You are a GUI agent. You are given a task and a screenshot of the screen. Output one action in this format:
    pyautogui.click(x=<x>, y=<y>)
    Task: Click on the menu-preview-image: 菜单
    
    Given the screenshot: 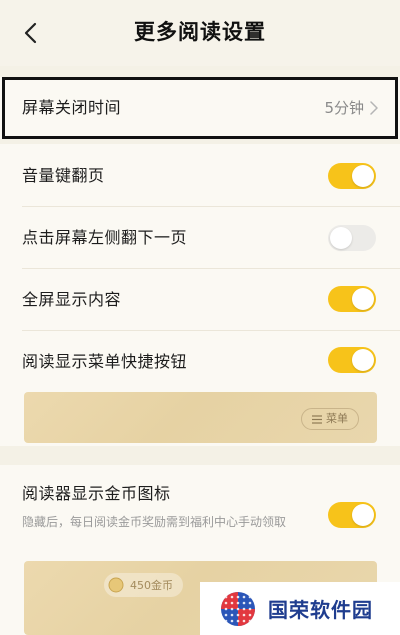 What is the action you would take?
    pyautogui.click(x=200, y=417)
    